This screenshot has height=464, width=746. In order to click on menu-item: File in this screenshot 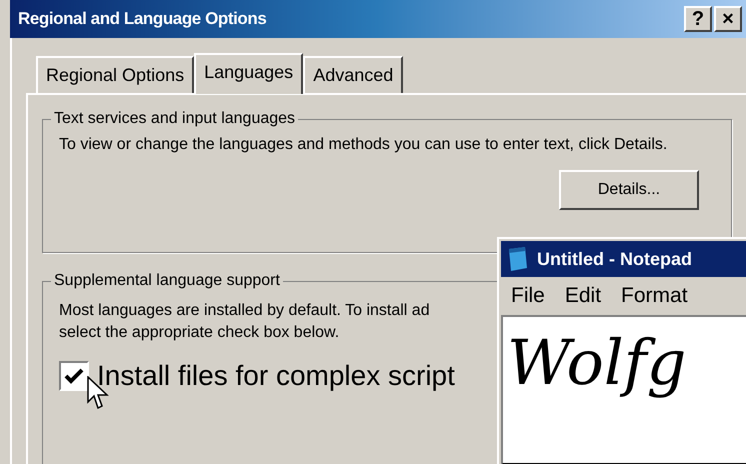, I will do `click(528, 296)`.